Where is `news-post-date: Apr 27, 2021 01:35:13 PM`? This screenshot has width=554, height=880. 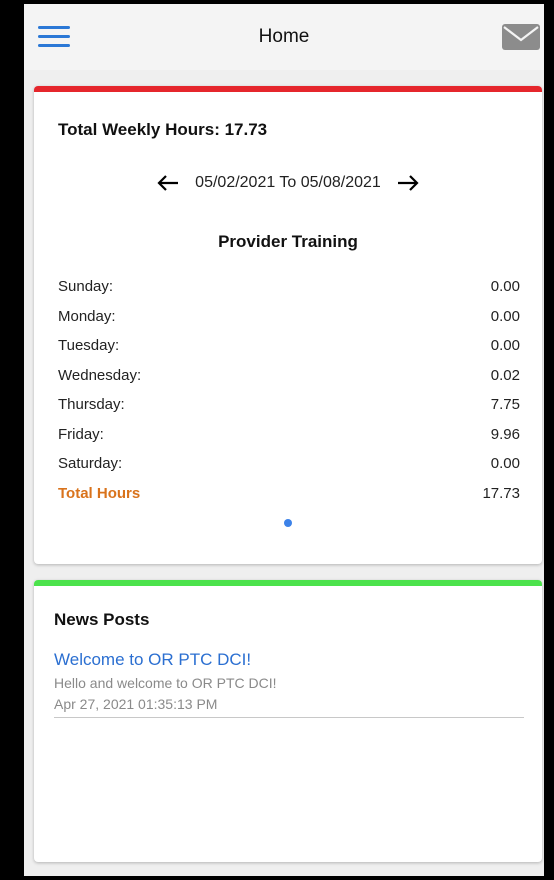 news-post-date: Apr 27, 2021 01:35:13 PM is located at coordinates (289, 707).